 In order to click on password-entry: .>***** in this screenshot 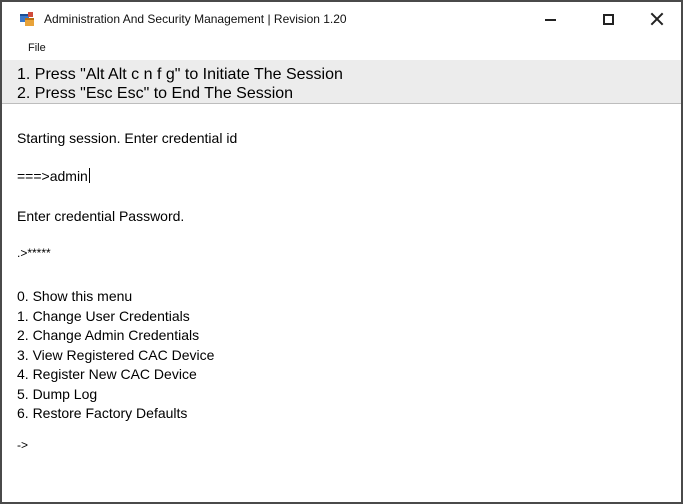, I will do `click(34, 253)`.